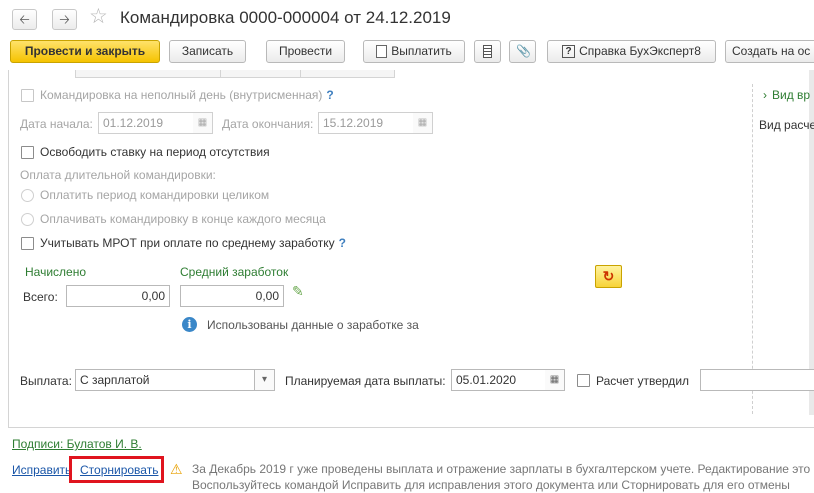 This screenshot has width=814, height=493. I want to click on accrued-total-field: 0,00, so click(118, 296).